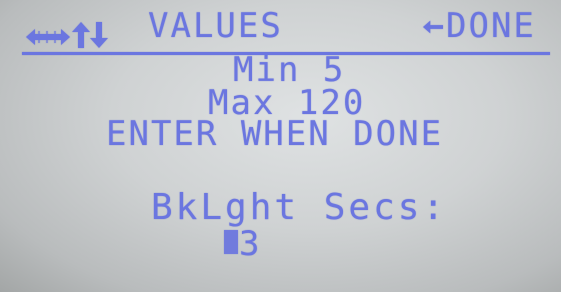 Image resolution: width=561 pixels, height=292 pixels. What do you see at coordinates (81, 35) in the screenshot?
I see `up-arrow-icon` at bounding box center [81, 35].